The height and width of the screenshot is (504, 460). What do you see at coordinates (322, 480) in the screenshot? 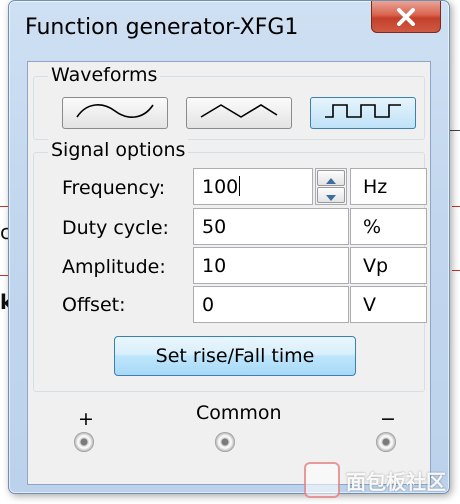
I see `watermark-logo-icon` at bounding box center [322, 480].